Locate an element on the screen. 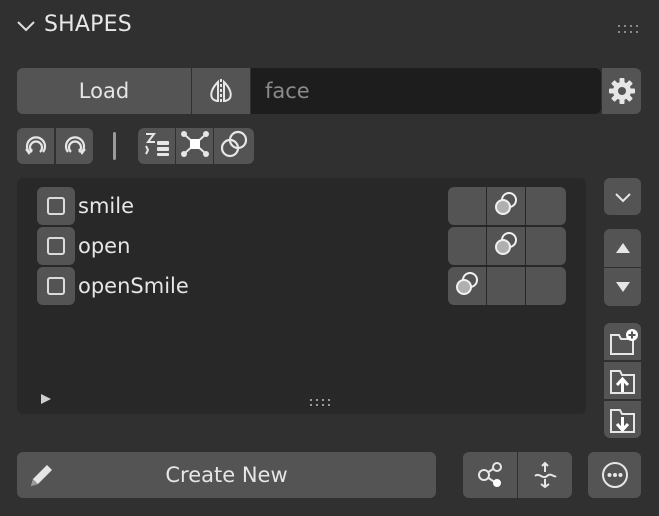 This screenshot has width=659, height=516. add-folder-button is located at coordinates (622, 341).